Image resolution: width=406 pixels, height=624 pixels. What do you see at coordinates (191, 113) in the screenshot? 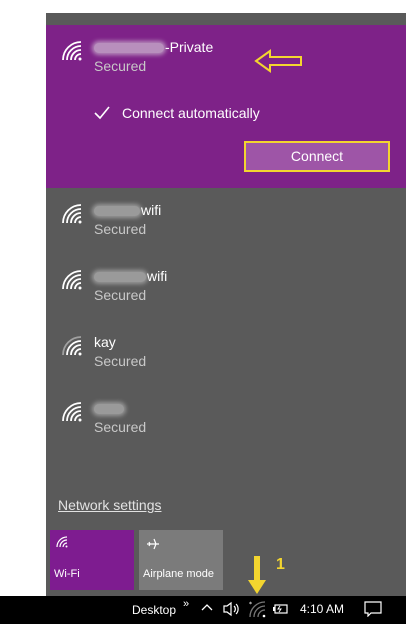
I see `connect-automatically-label: Connect automatically` at bounding box center [191, 113].